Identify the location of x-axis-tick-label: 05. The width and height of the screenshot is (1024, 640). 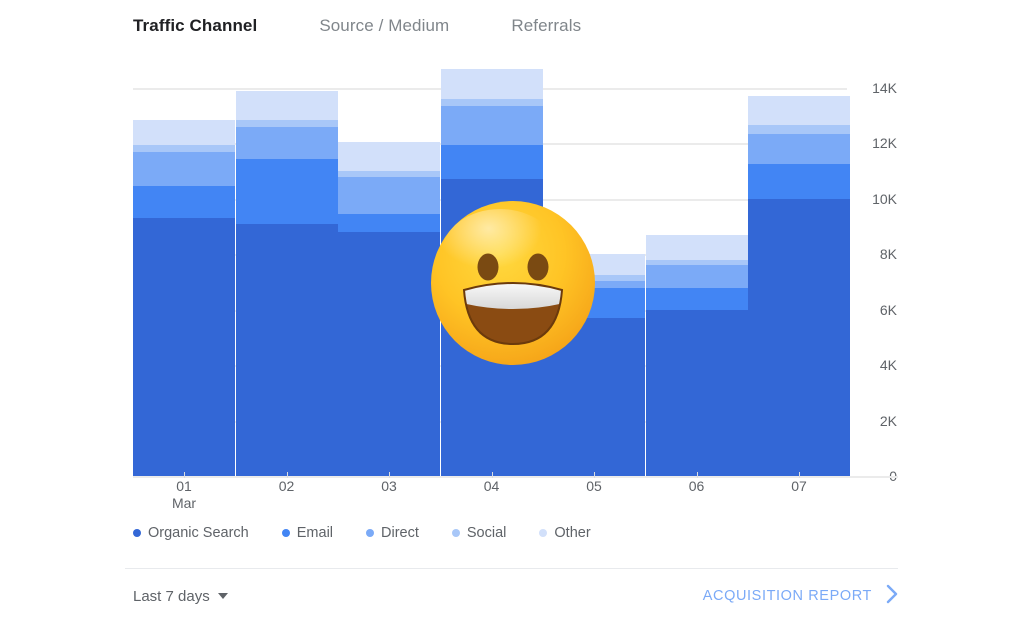
(594, 486).